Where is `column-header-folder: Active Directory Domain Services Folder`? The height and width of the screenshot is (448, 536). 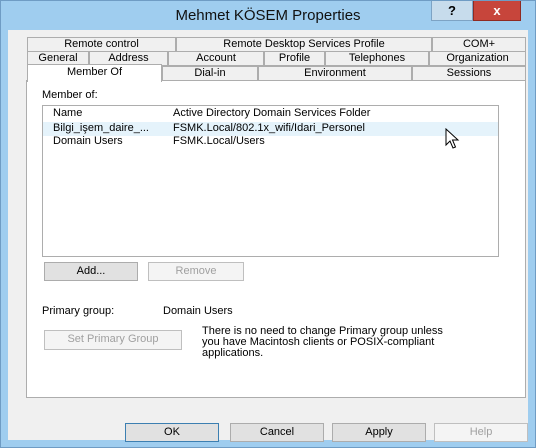
column-header-folder: Active Directory Domain Services Folder is located at coordinates (271, 113).